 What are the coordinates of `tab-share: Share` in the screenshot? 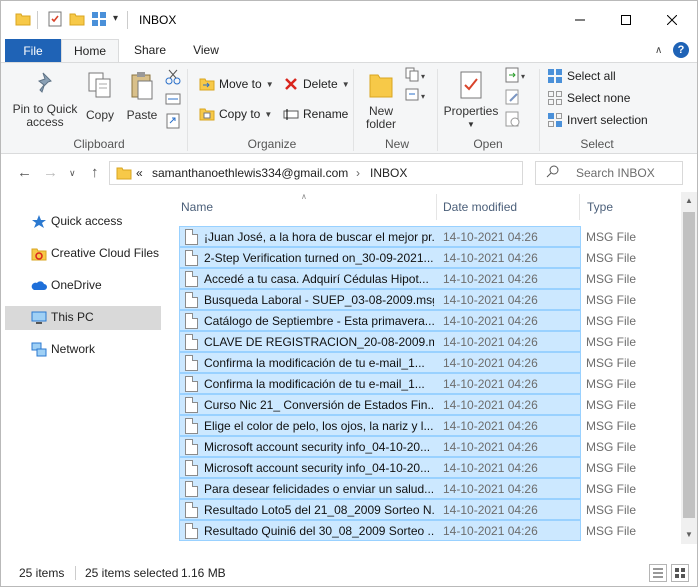 It's located at (150, 51).